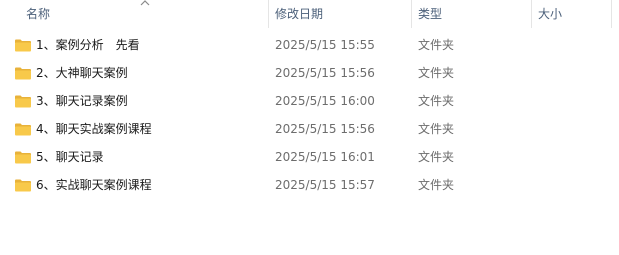  I want to click on folder-name: 2、大神聊天案例, so click(82, 73).